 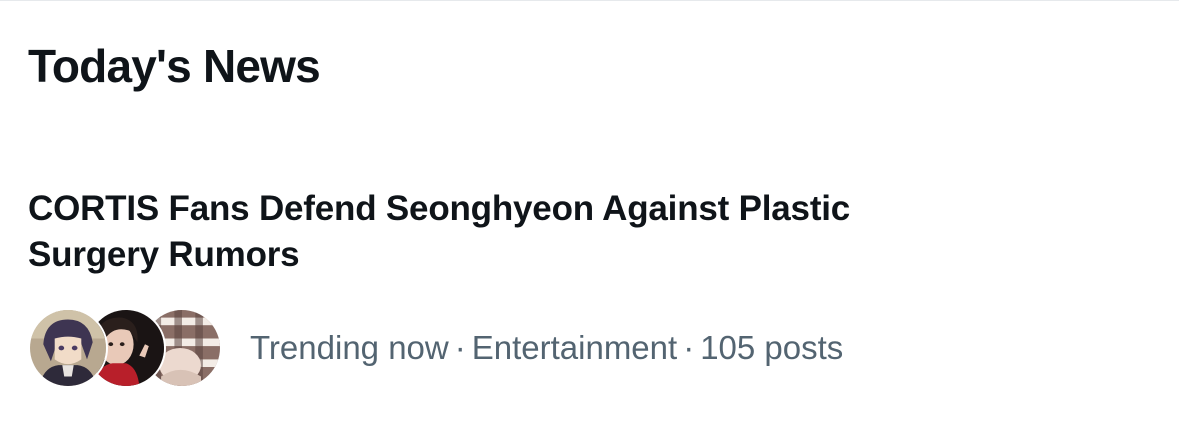 What do you see at coordinates (126, 348) in the screenshot?
I see `avatar-stack` at bounding box center [126, 348].